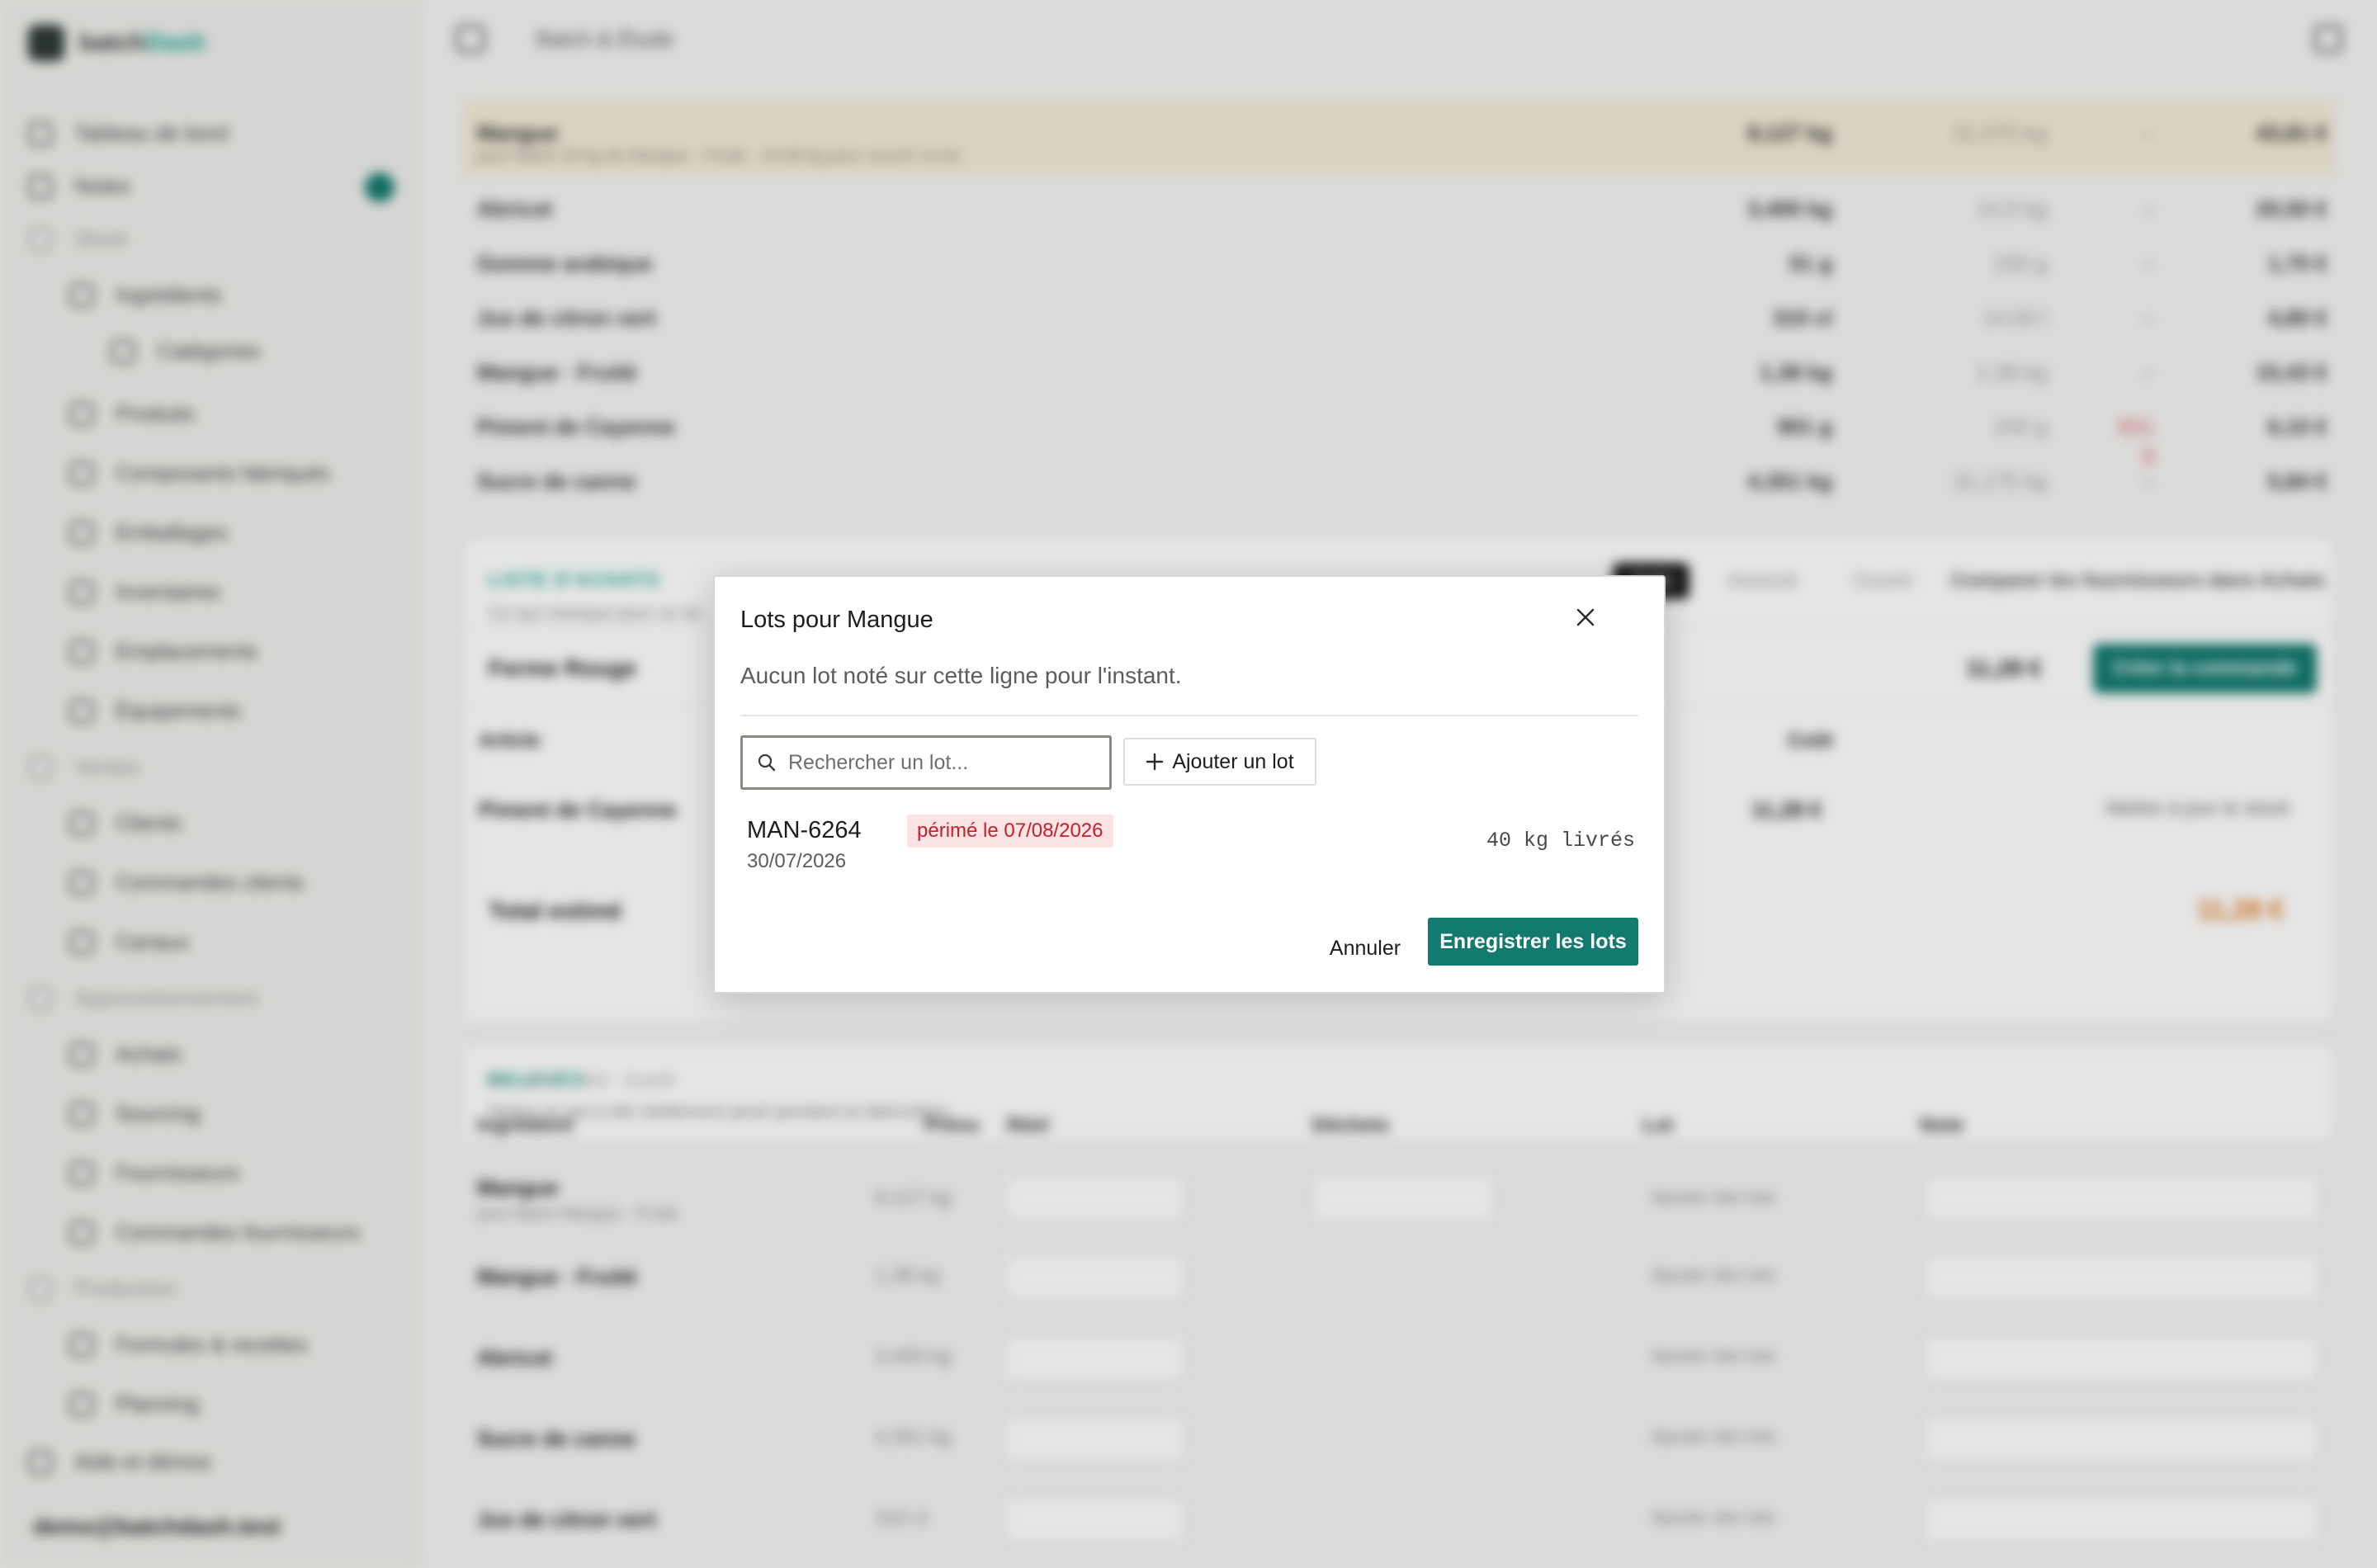  I want to click on add-lot-button: Ajouter un lot, so click(1219, 762).